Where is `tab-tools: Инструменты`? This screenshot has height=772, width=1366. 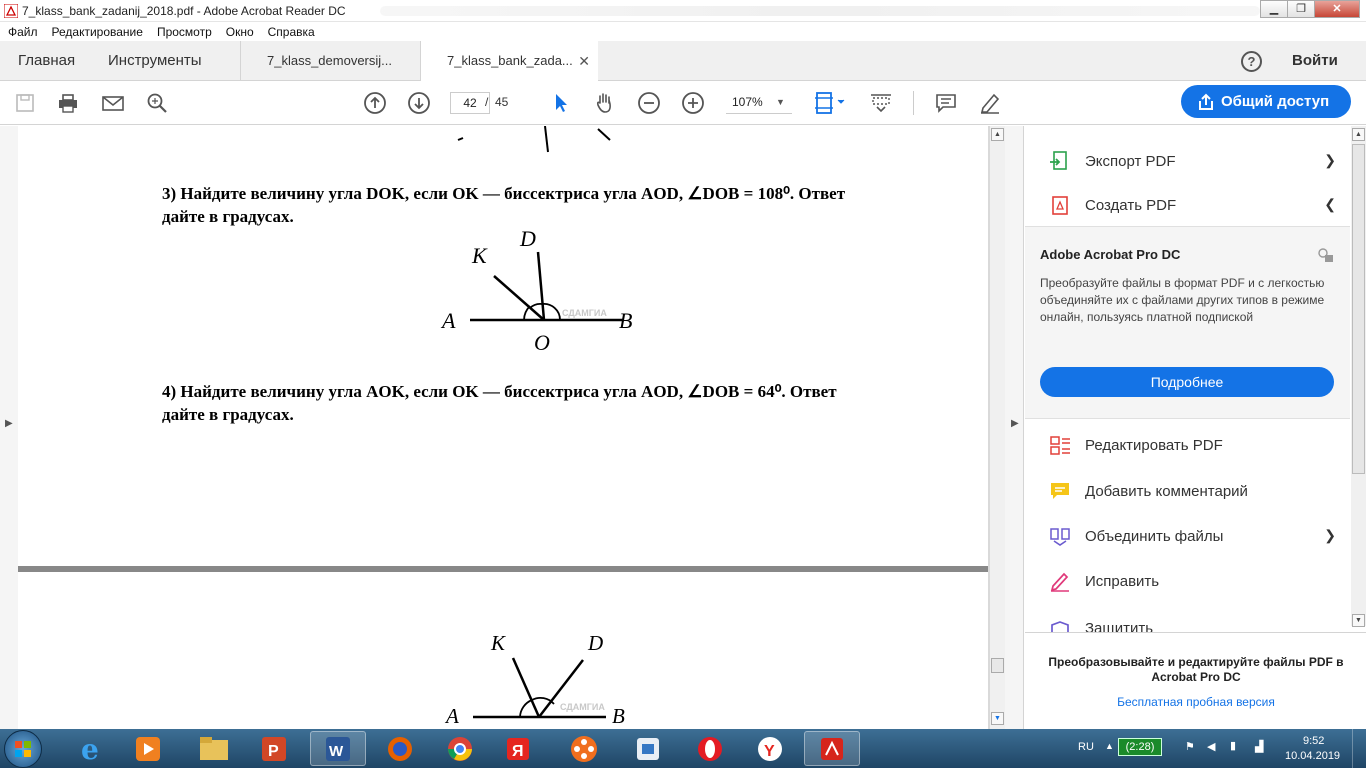
tab-tools: Инструменты is located at coordinates (155, 61).